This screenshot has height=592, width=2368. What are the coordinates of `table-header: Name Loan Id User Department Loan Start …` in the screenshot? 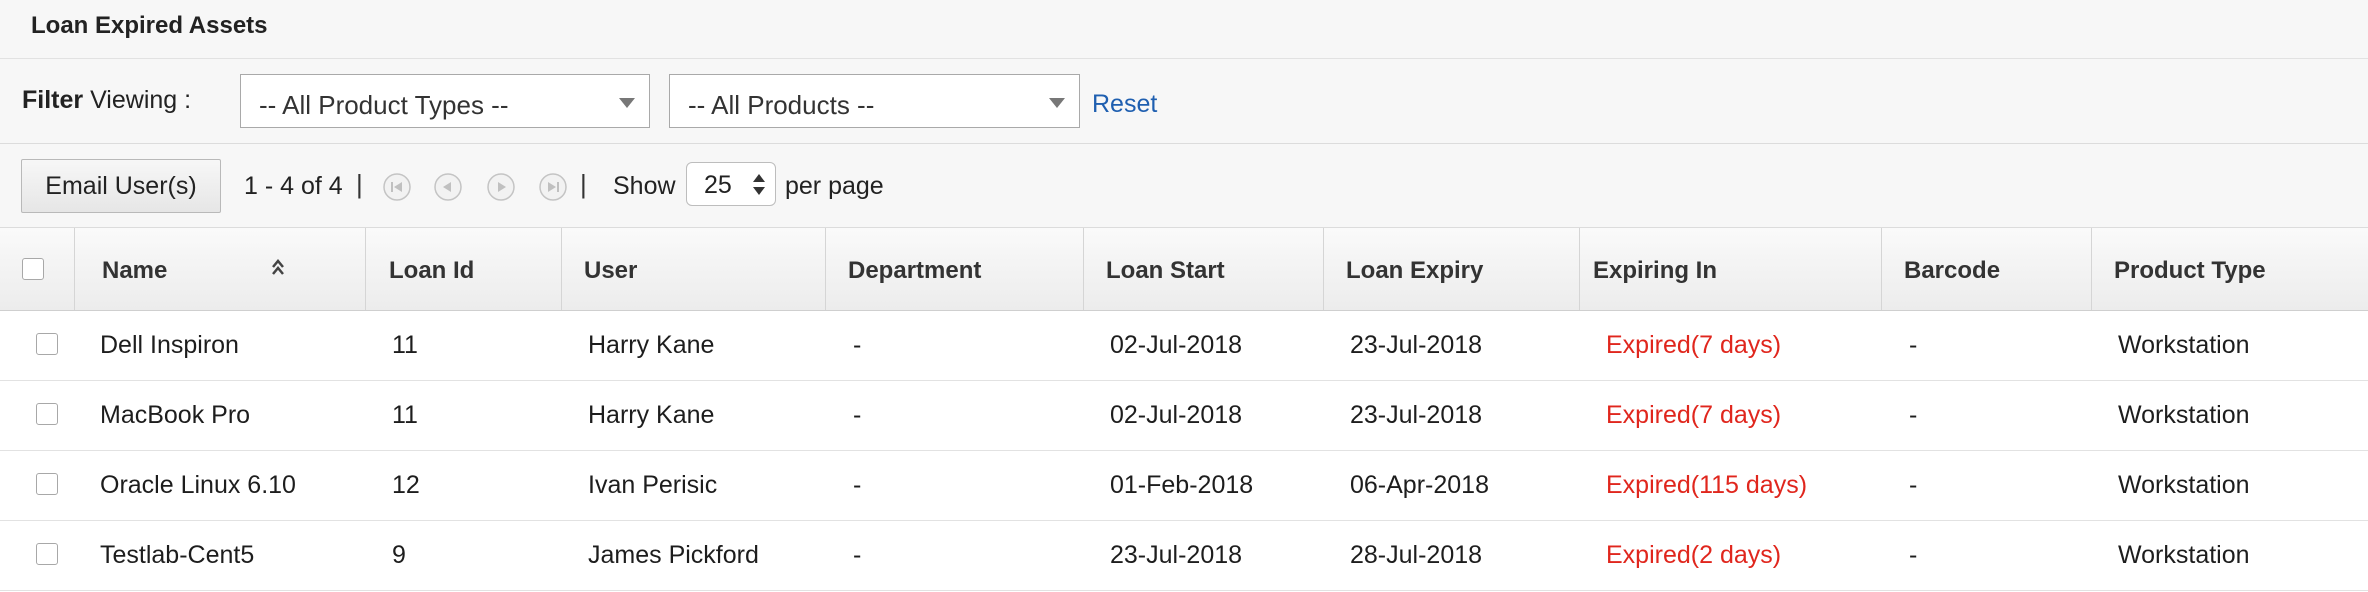 It's located at (1184, 269).